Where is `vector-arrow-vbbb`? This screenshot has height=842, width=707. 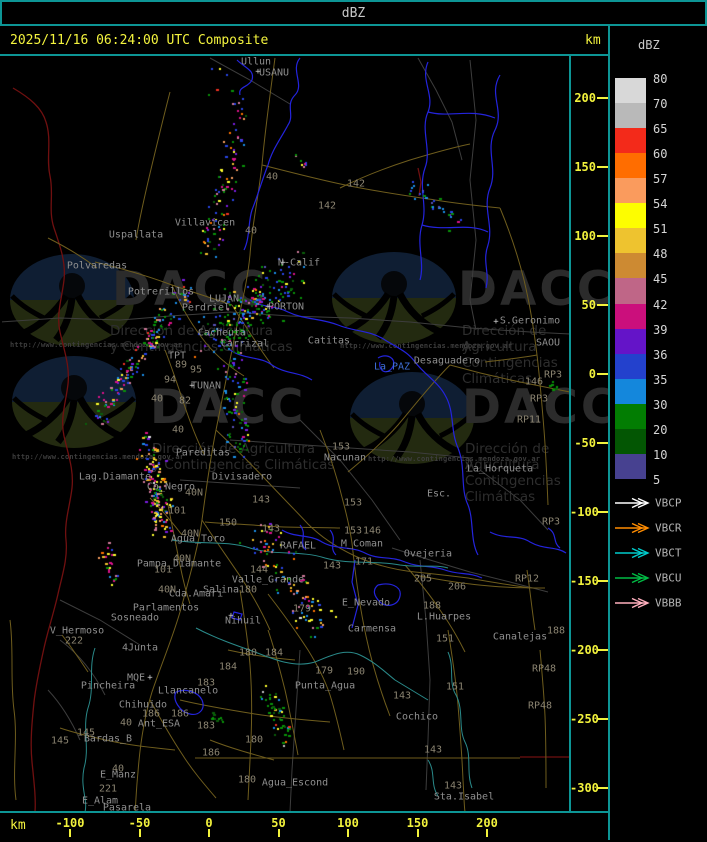 vector-arrow-vbbb is located at coordinates (632, 603).